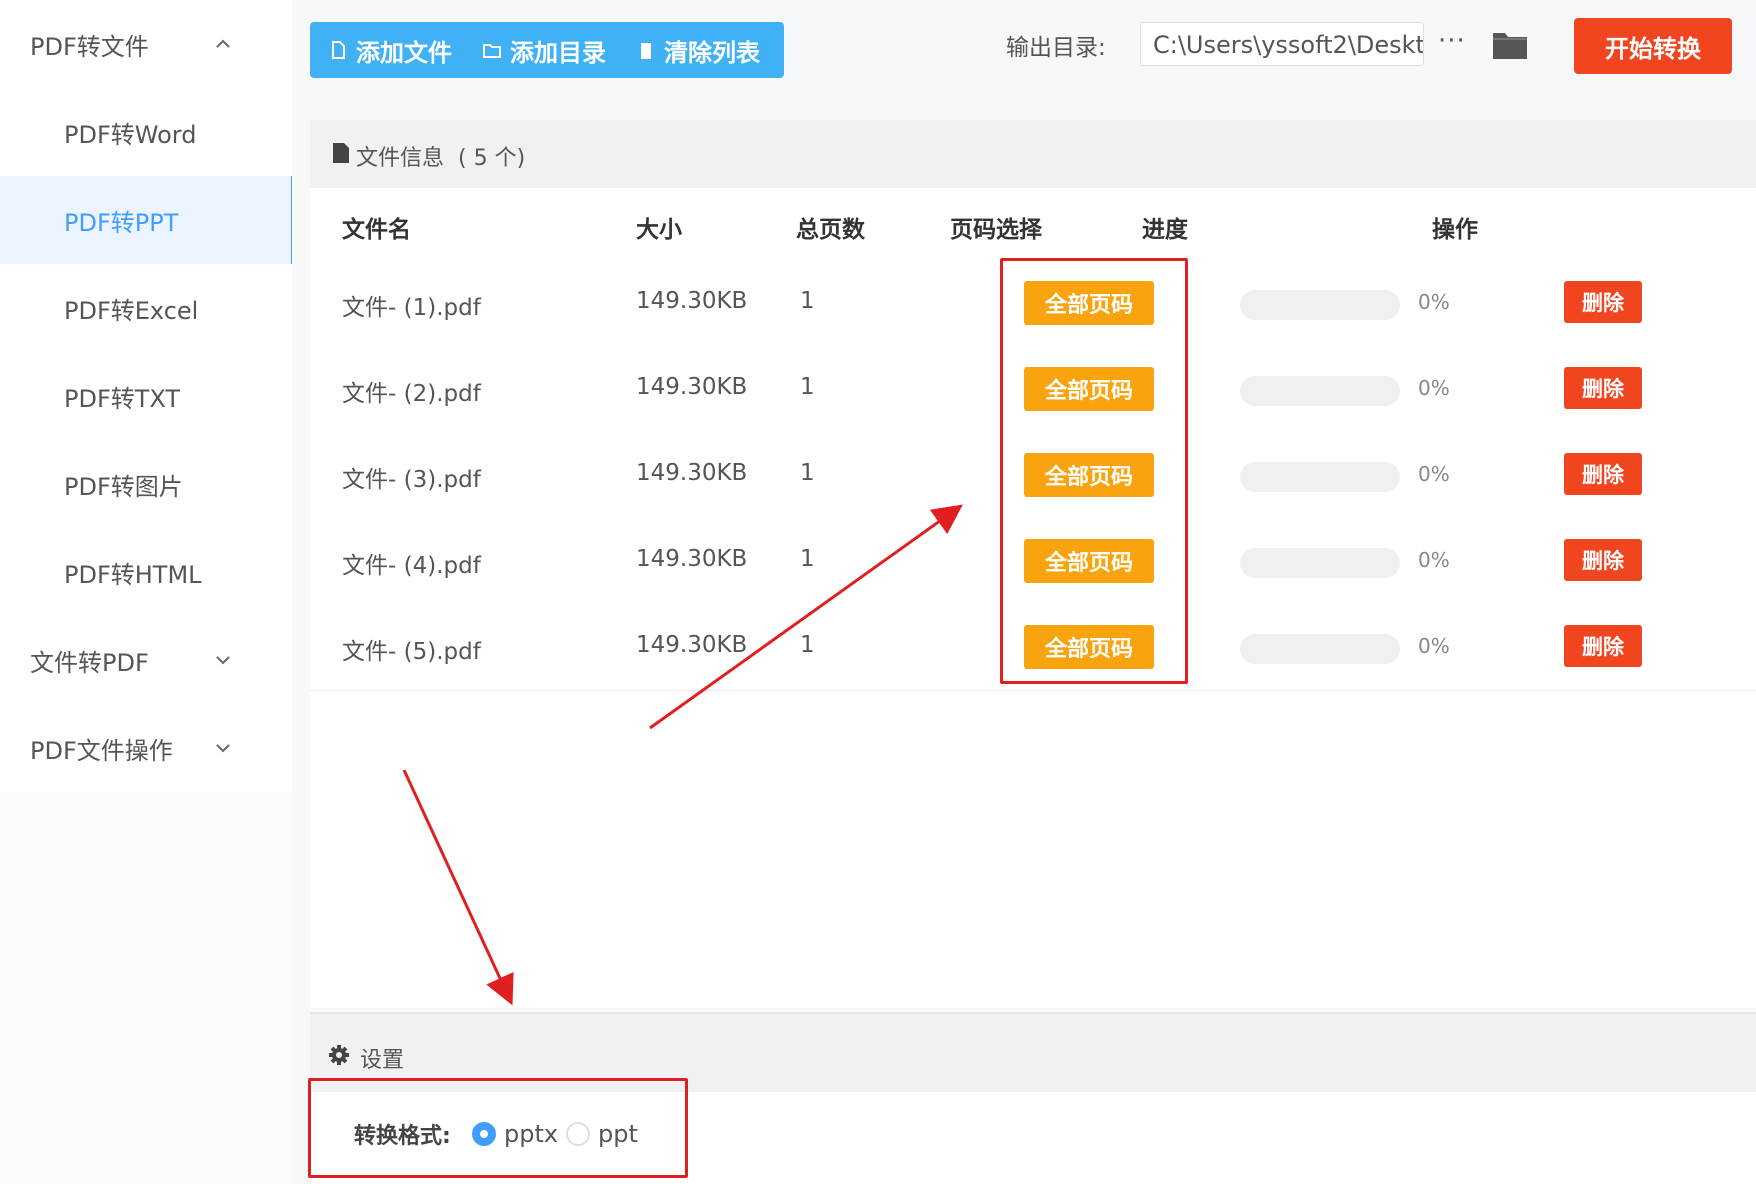 The image size is (1756, 1184). What do you see at coordinates (131, 310) in the screenshot?
I see `sidebar-item-label: PDF转Excel` at bounding box center [131, 310].